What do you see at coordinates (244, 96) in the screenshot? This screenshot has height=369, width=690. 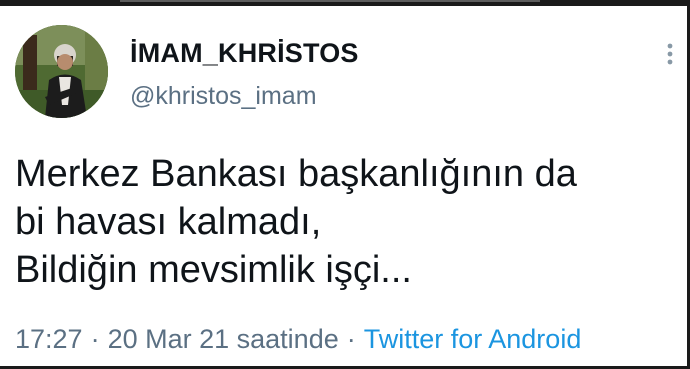 I see `user-handle: @khristos_imam` at bounding box center [244, 96].